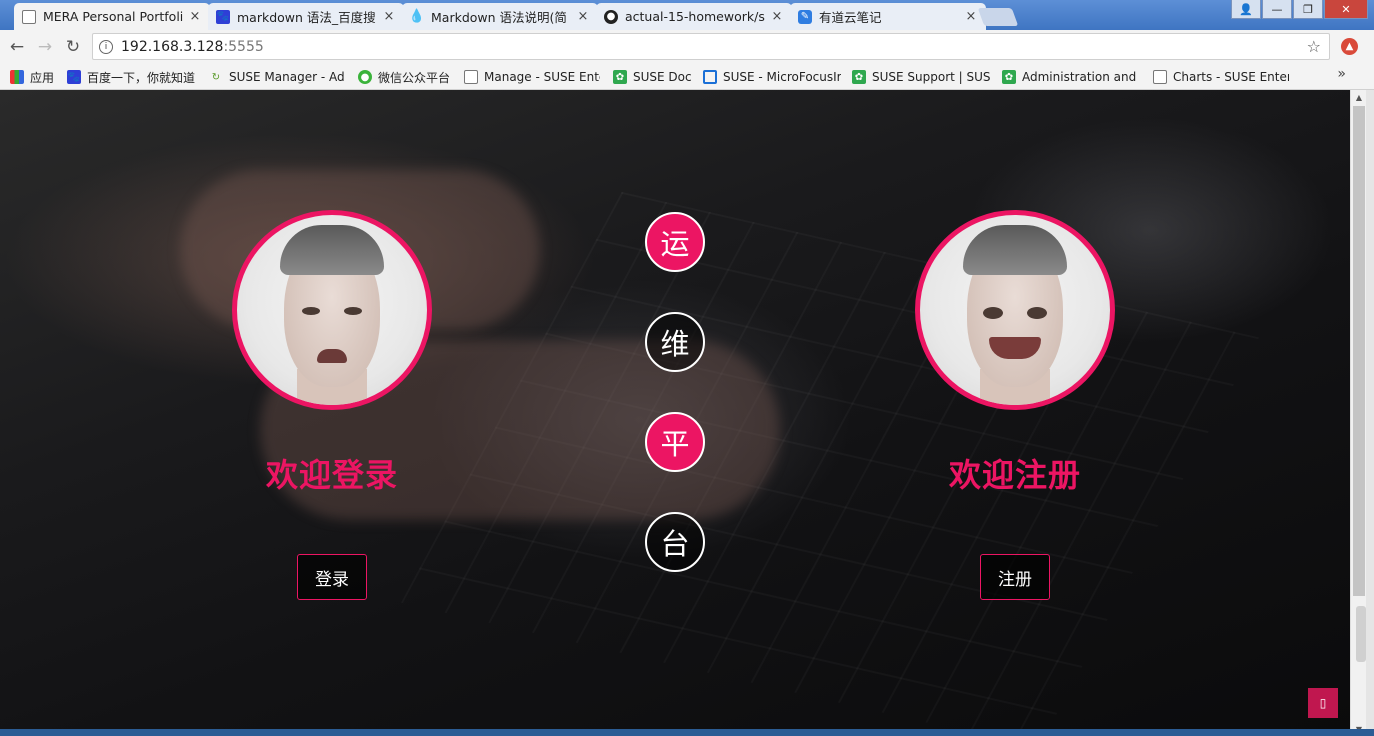 This screenshot has height=736, width=1374. What do you see at coordinates (1359, 351) in the screenshot?
I see `scrollbar-thumb` at bounding box center [1359, 351].